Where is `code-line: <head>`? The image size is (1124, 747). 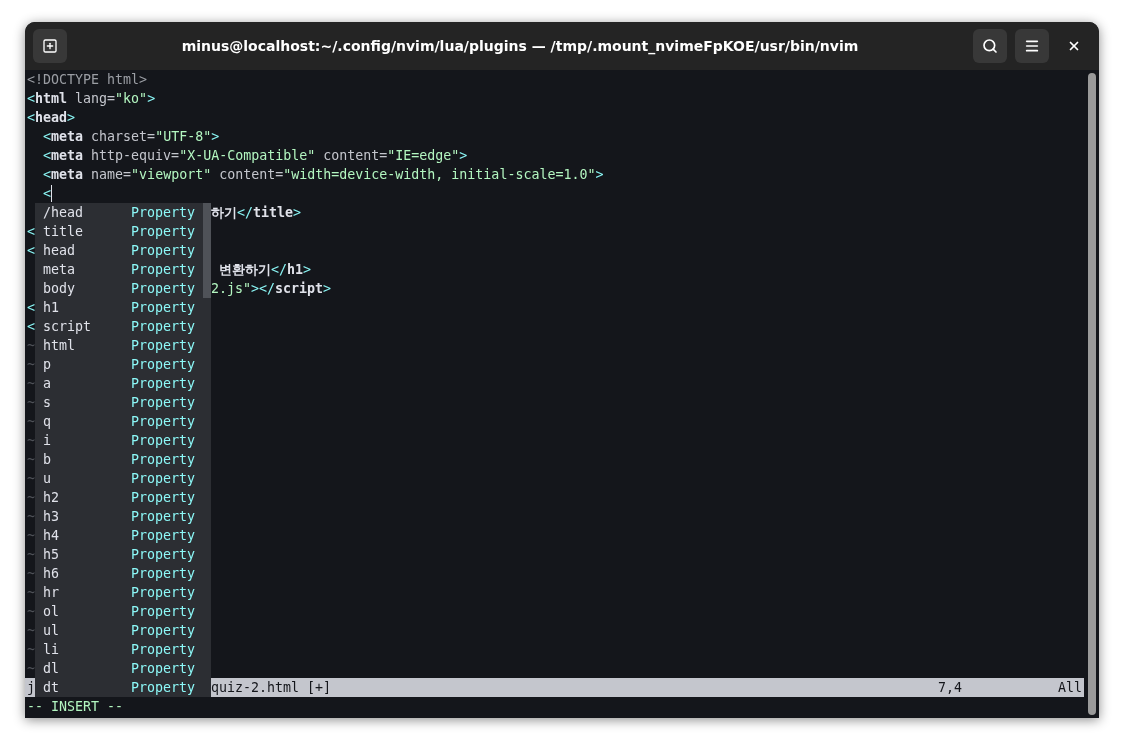 code-line: <head> is located at coordinates (51, 118).